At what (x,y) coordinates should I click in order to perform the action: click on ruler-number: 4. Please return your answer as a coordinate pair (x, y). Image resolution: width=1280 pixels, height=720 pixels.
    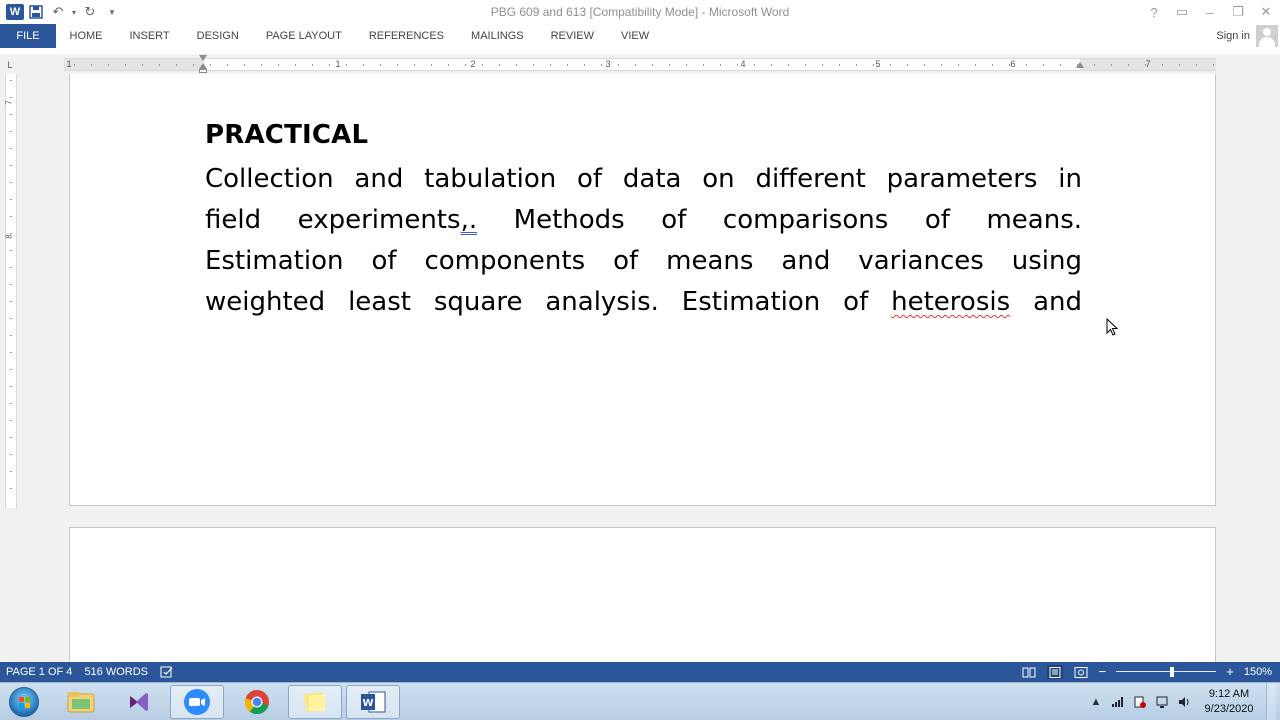
    Looking at the image, I should click on (743, 64).